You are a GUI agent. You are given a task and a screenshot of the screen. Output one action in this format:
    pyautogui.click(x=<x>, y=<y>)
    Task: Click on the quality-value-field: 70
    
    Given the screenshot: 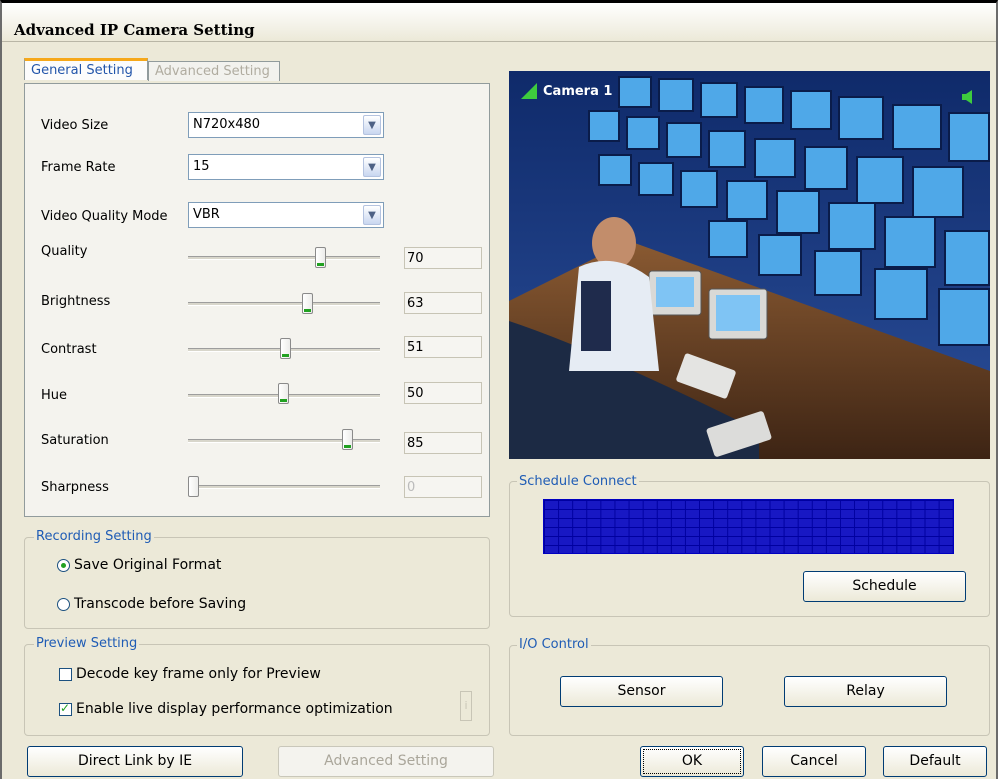 What is the action you would take?
    pyautogui.click(x=443, y=258)
    